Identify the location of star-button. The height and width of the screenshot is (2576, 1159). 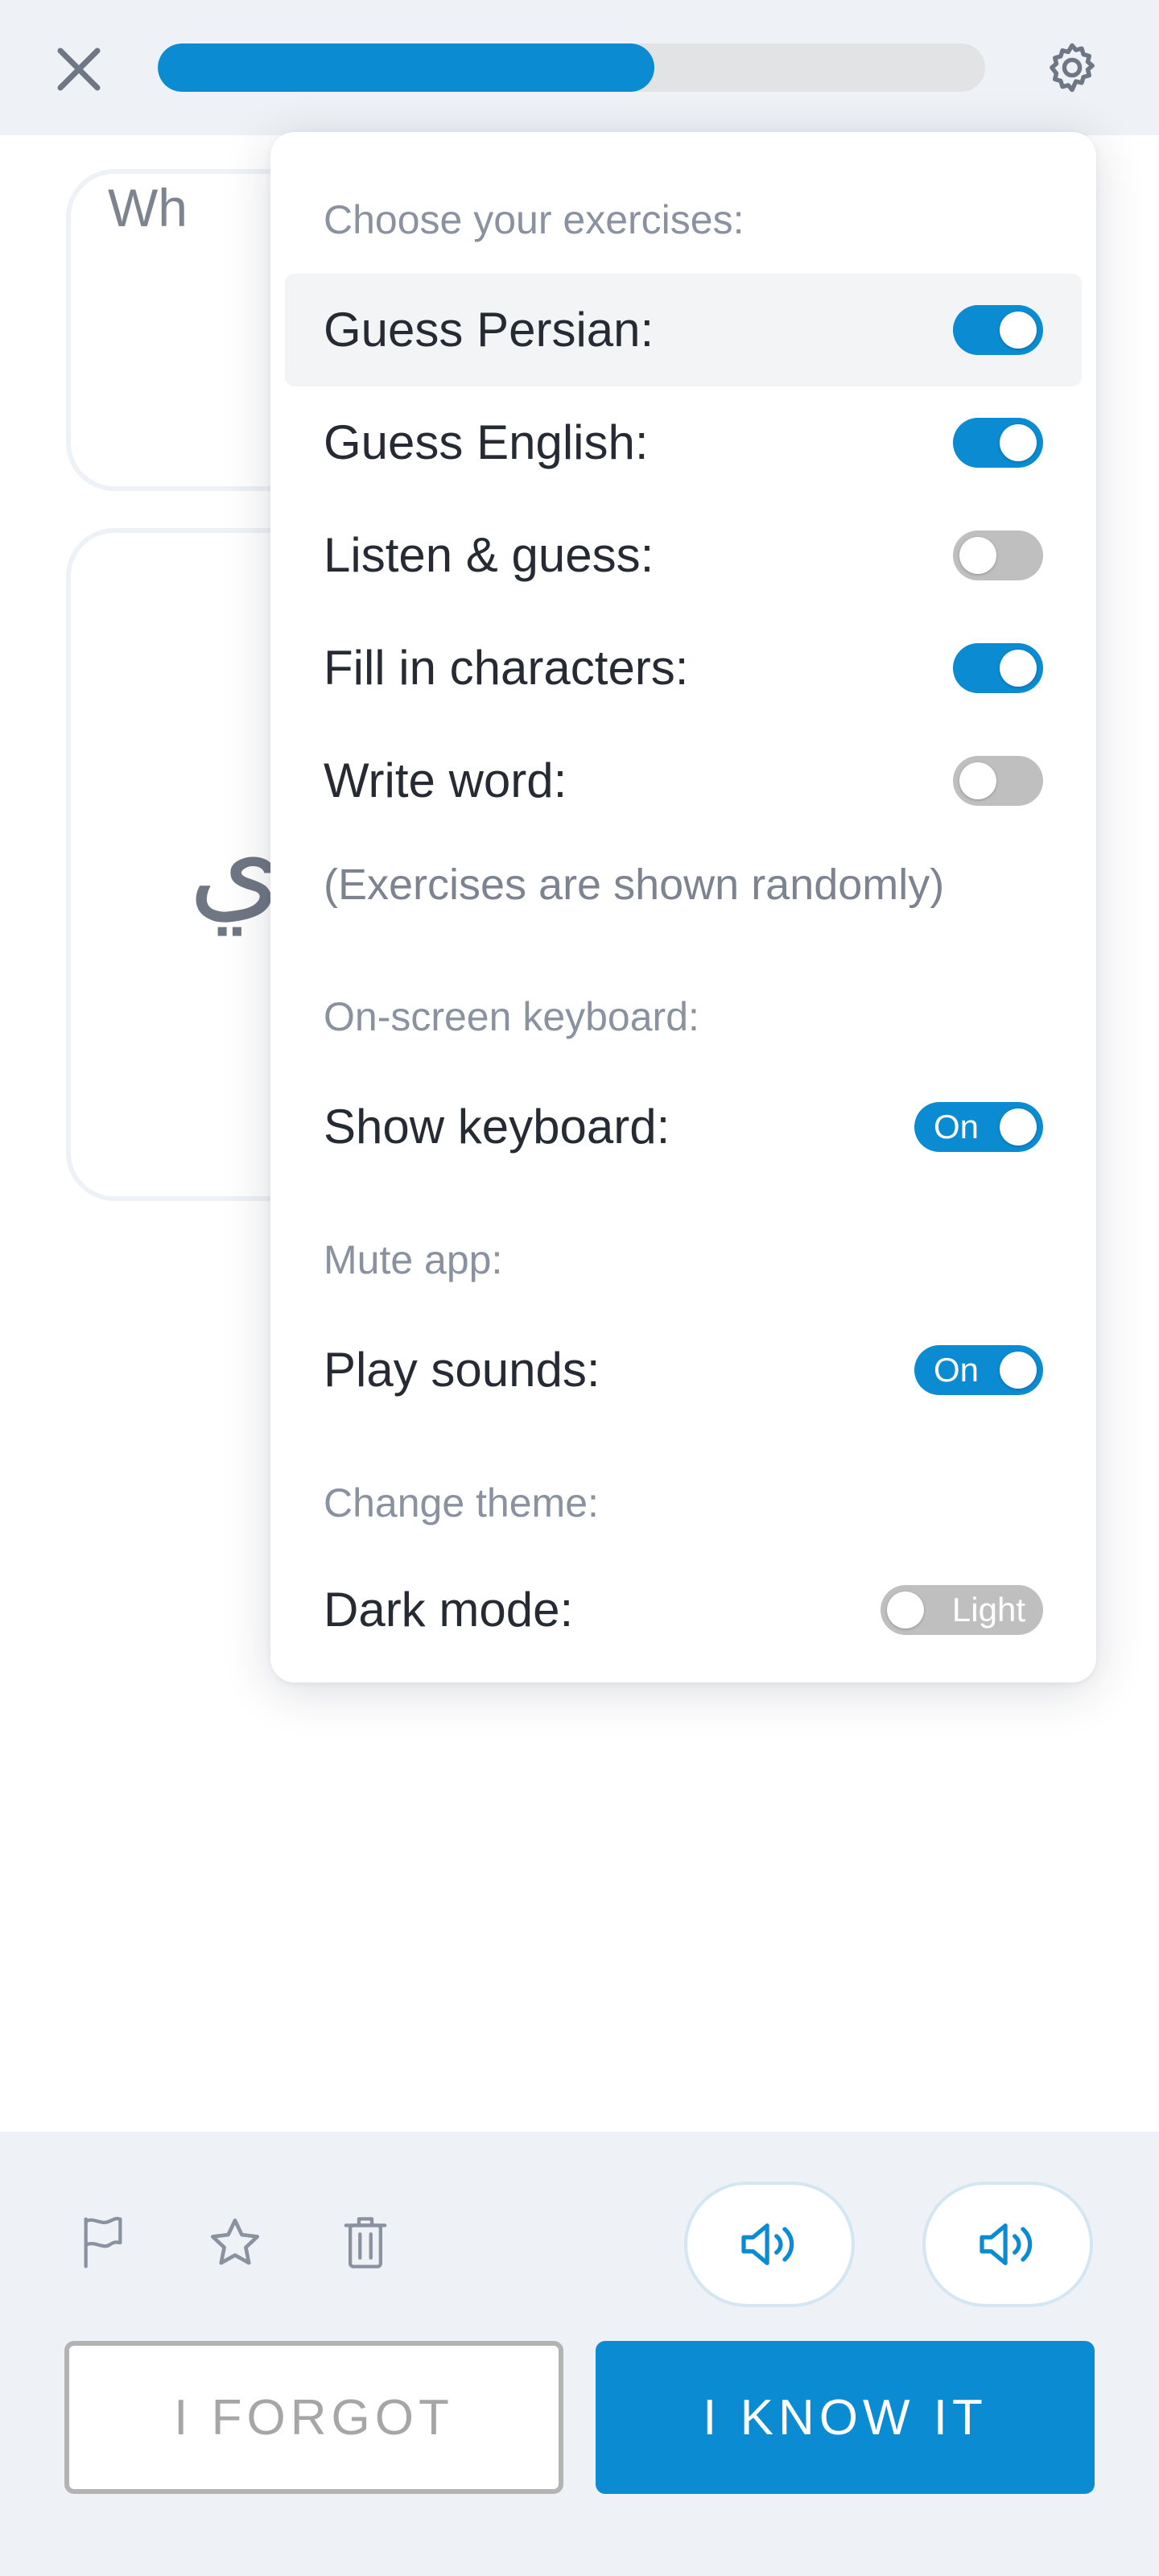
(235, 2243).